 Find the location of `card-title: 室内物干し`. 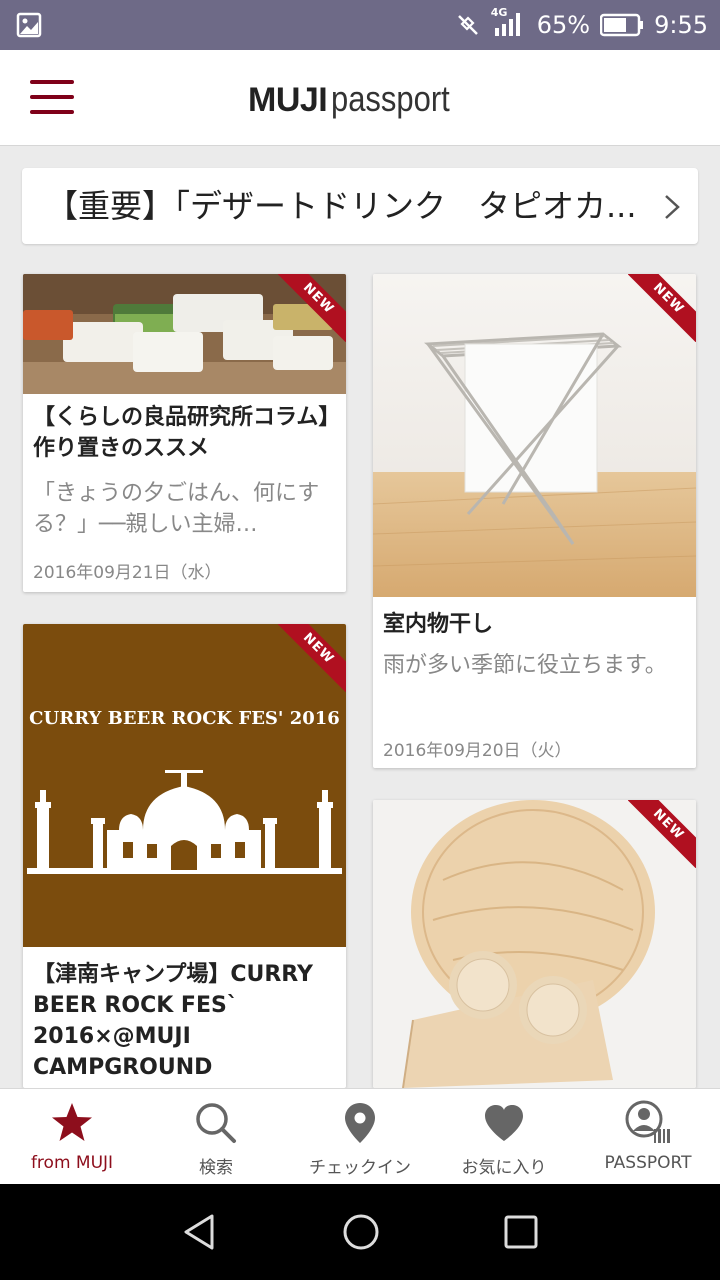

card-title: 室内物干し is located at coordinates (438, 624).